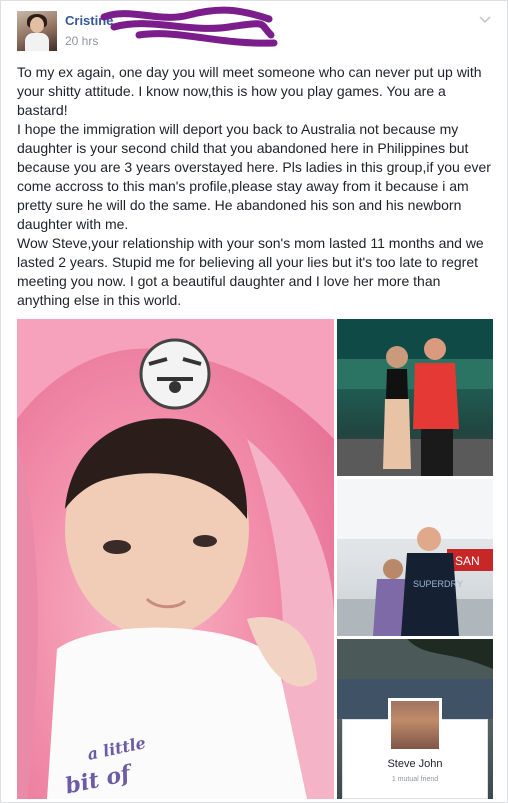 The image size is (508, 803). Describe the element at coordinates (81, 41) in the screenshot. I see `post-timestamp: 20 hrs` at that location.